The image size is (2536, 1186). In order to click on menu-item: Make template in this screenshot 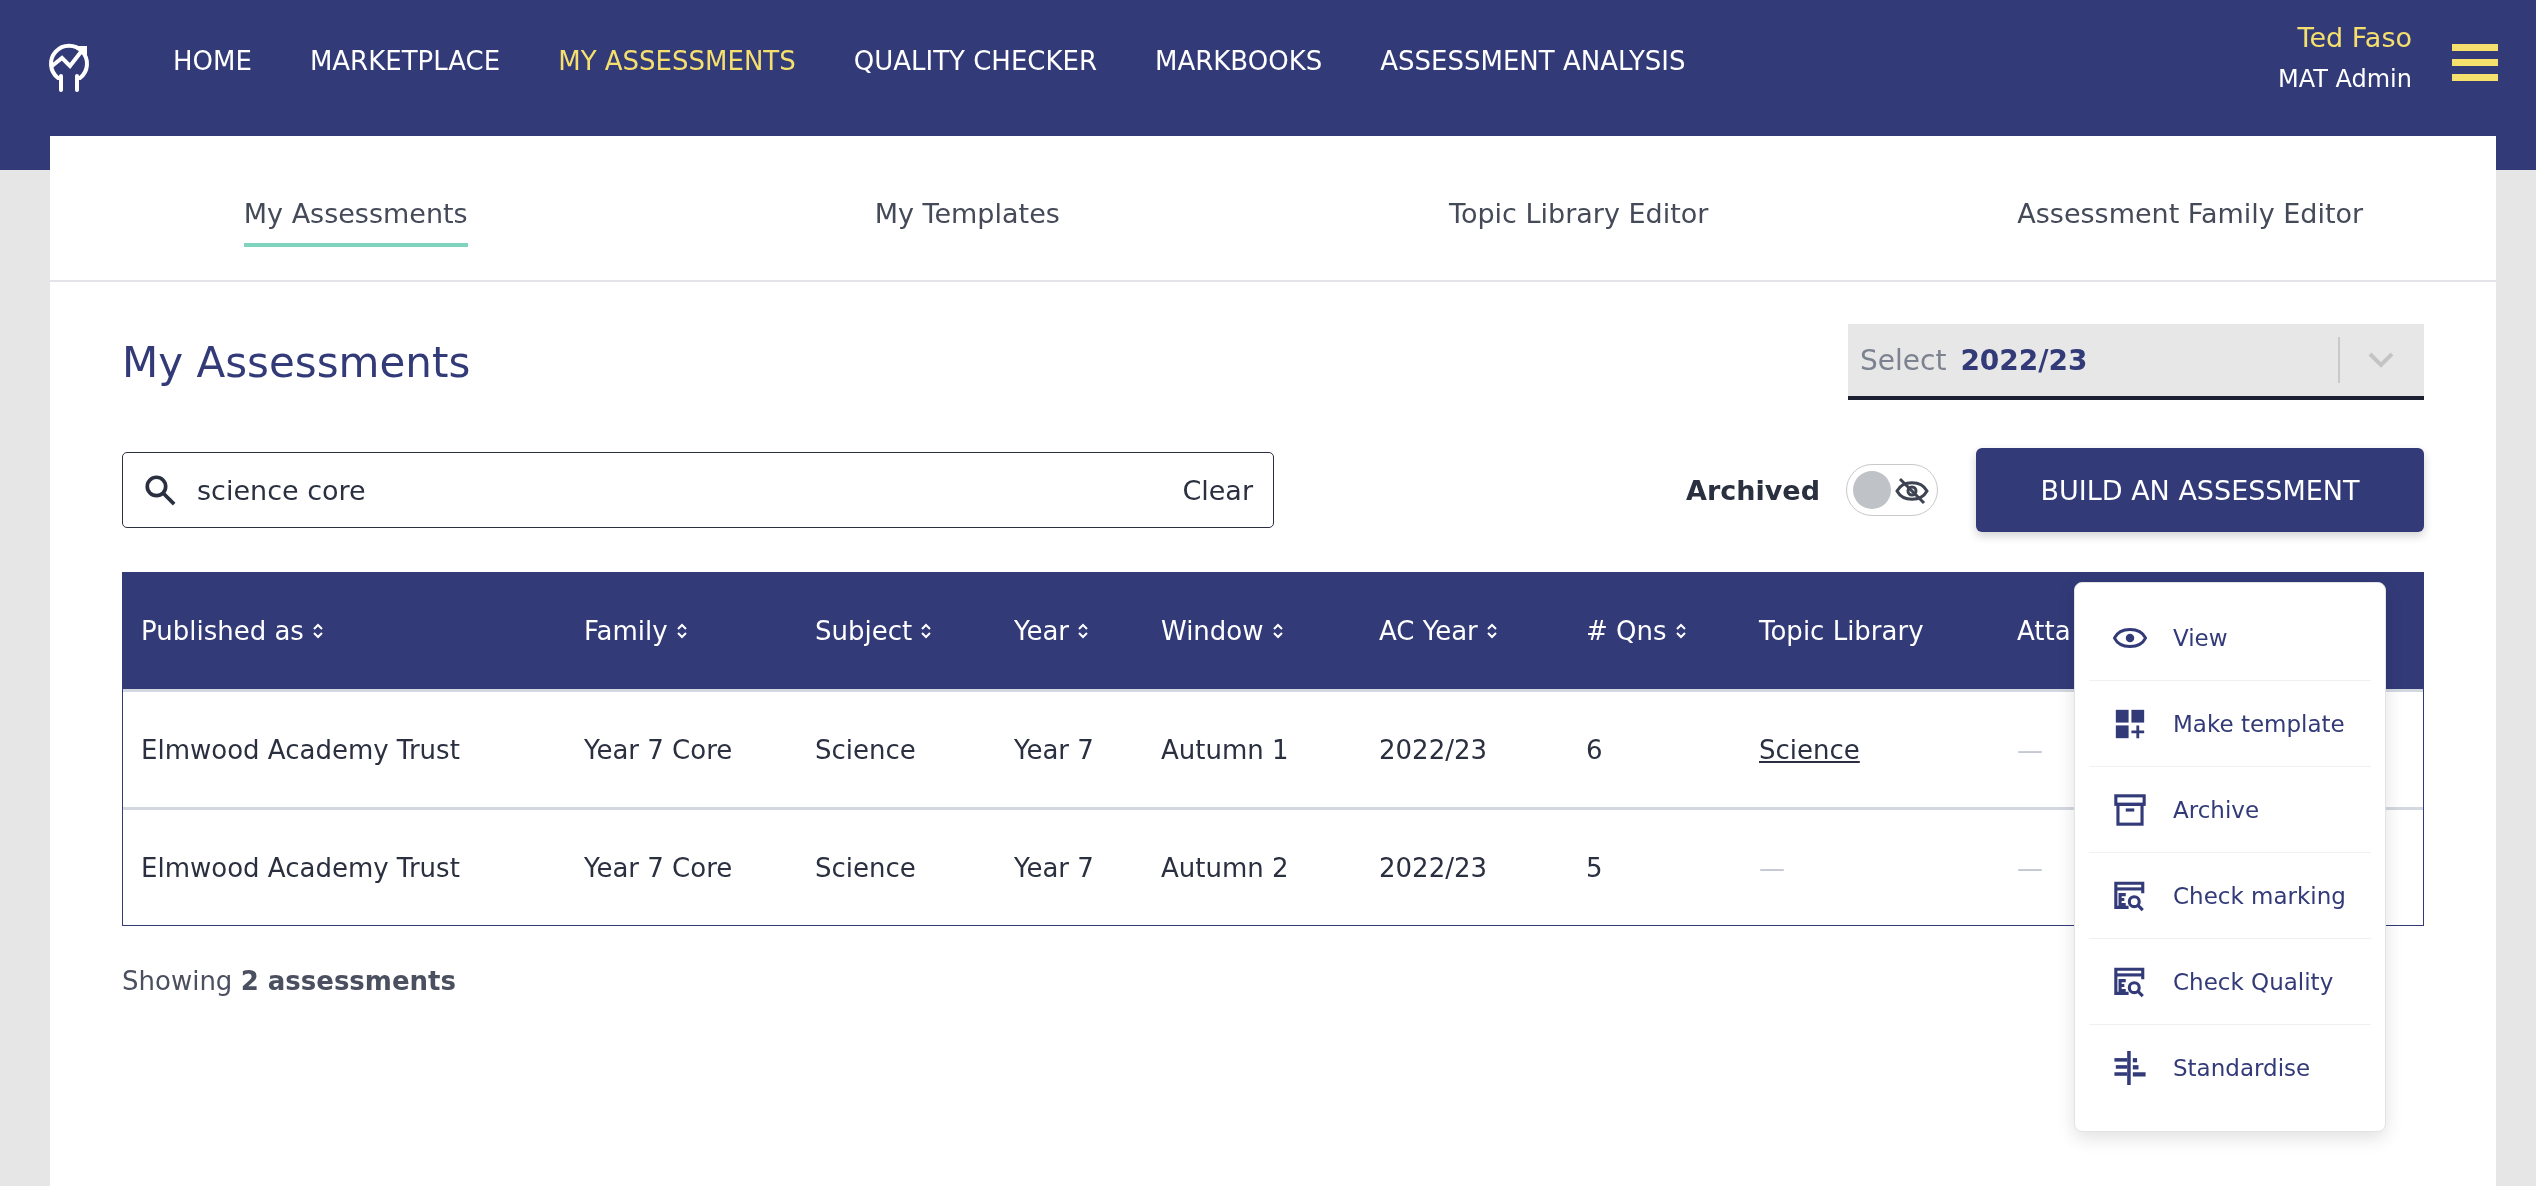, I will do `click(2230, 724)`.